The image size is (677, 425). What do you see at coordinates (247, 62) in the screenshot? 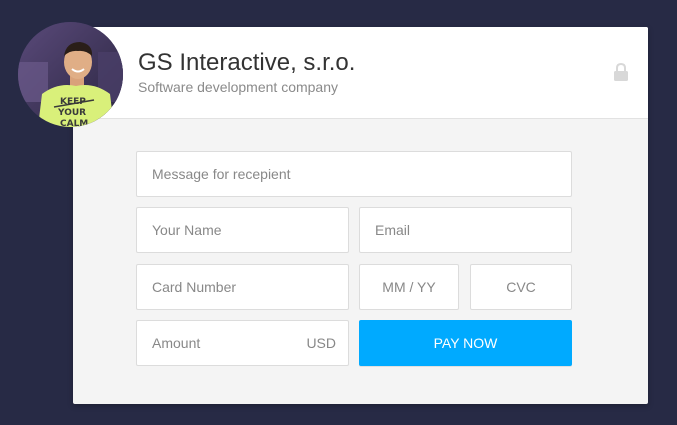
I see `company-name: GS Interactive, s.r.o.` at bounding box center [247, 62].